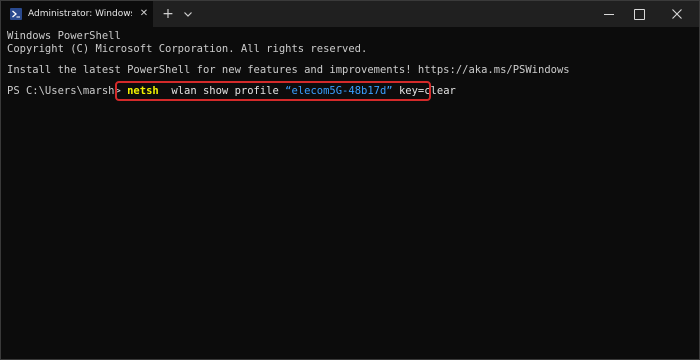  I want to click on chevron-down-icon, so click(188, 14).